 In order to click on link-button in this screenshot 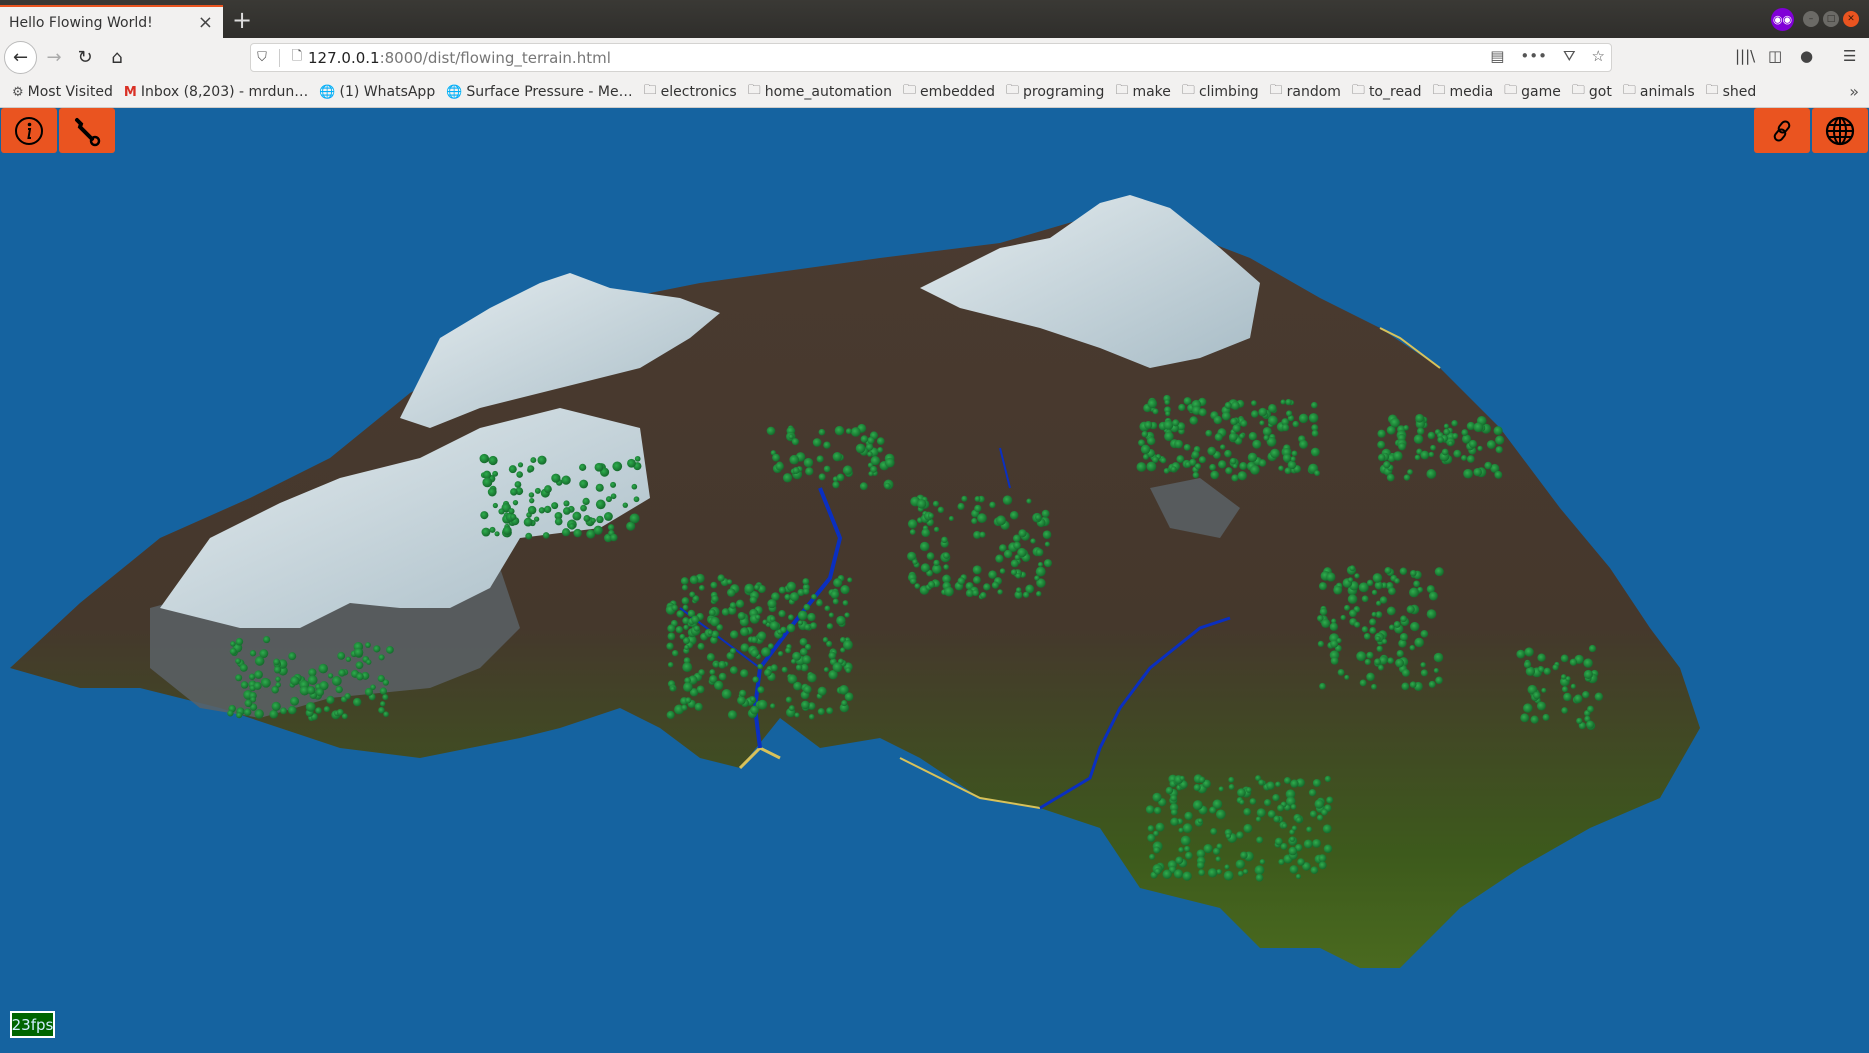, I will do `click(1782, 130)`.